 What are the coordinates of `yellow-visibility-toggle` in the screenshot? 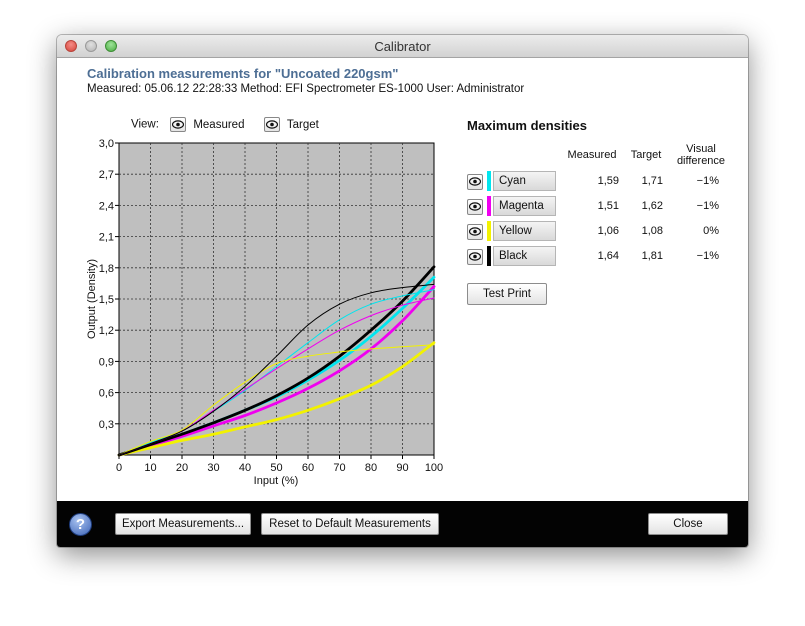 It's located at (475, 232).